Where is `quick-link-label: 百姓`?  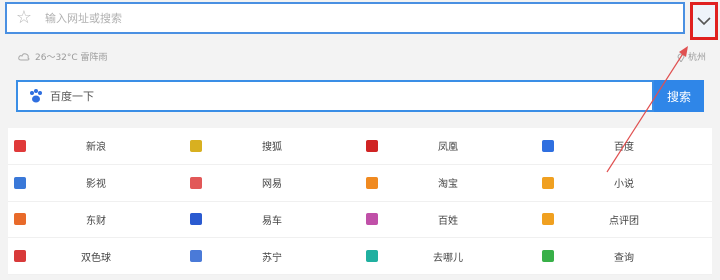
quick-link-label: 百姓 is located at coordinates (448, 221).